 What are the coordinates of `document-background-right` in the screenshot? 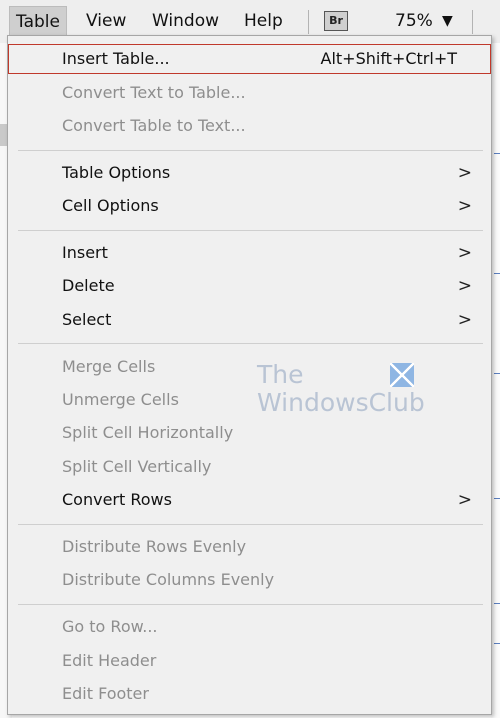 It's located at (495, 380).